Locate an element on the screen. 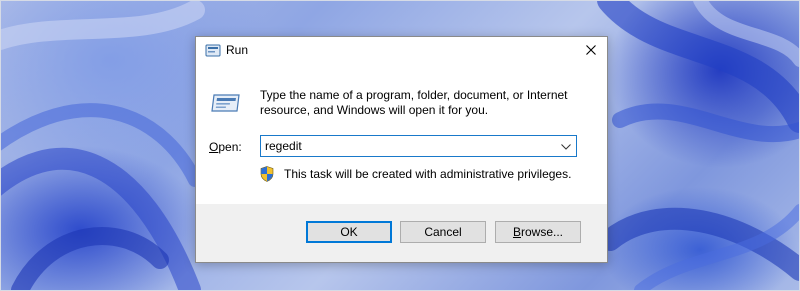 Image resolution: width=800 pixels, height=291 pixels. run-icon is located at coordinates (213, 51).